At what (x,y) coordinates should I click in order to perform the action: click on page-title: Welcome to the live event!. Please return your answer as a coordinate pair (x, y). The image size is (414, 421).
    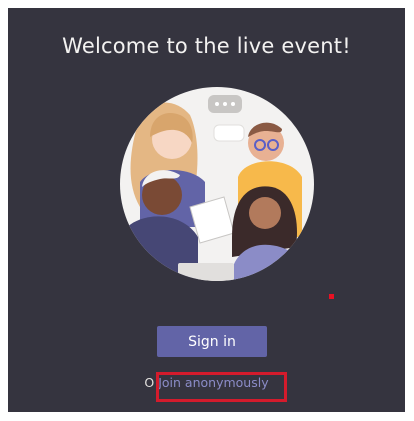
    Looking at the image, I should click on (206, 46).